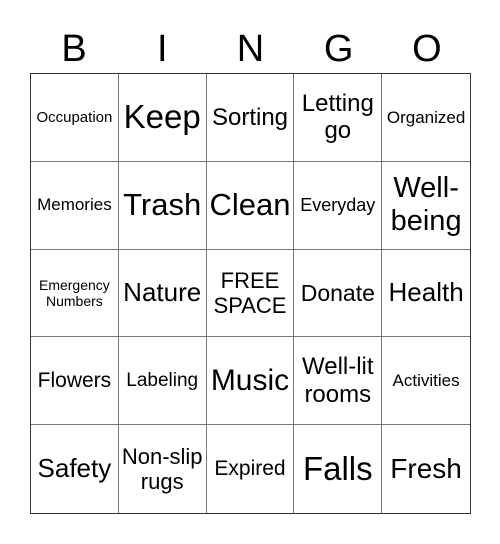 This screenshot has width=500, height=544. Describe the element at coordinates (75, 118) in the screenshot. I see `bingo-cell: Occupation` at that location.